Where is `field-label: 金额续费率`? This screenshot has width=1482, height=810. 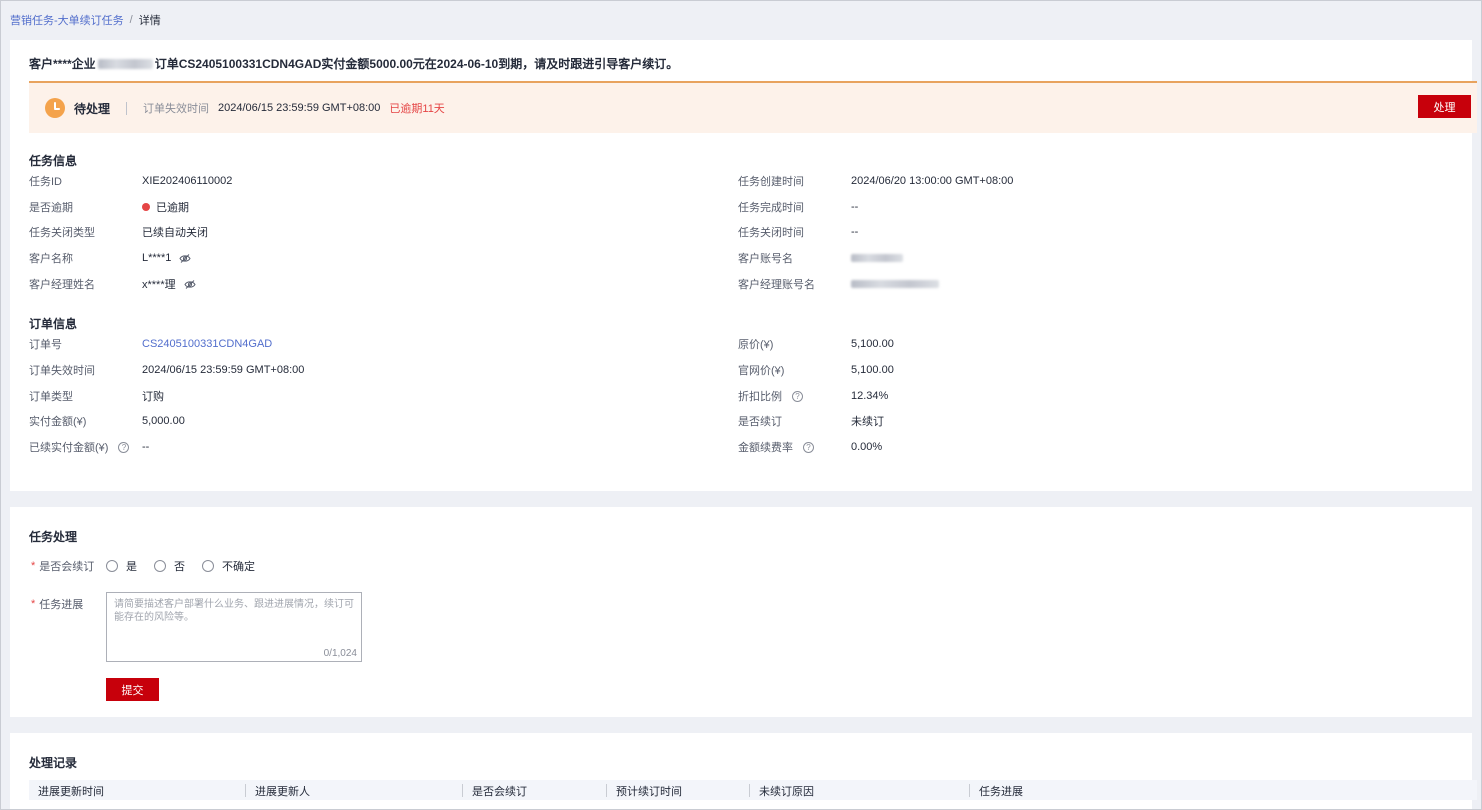
field-label: 金额续费率 is located at coordinates (765, 448).